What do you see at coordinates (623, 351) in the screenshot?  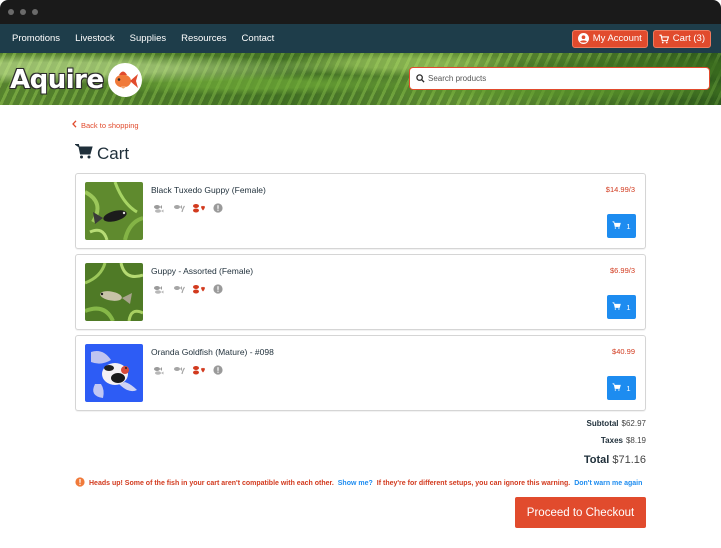 I see `item-price: $40.99` at bounding box center [623, 351].